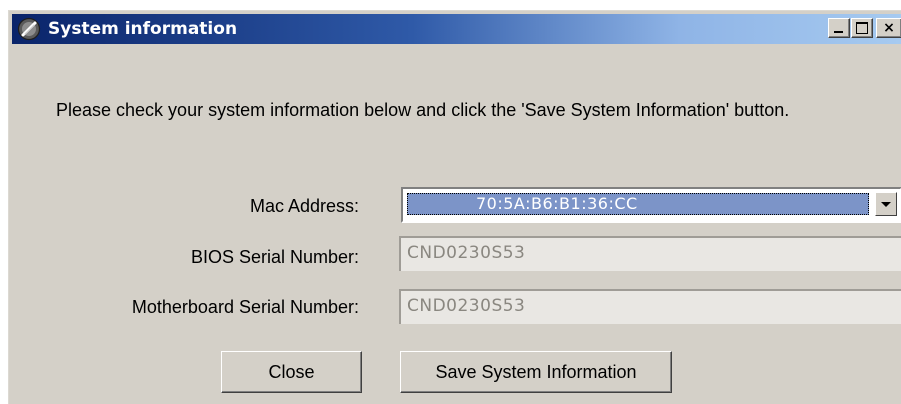 The width and height of the screenshot is (901, 404). I want to click on chevron-down-icon, so click(886, 204).